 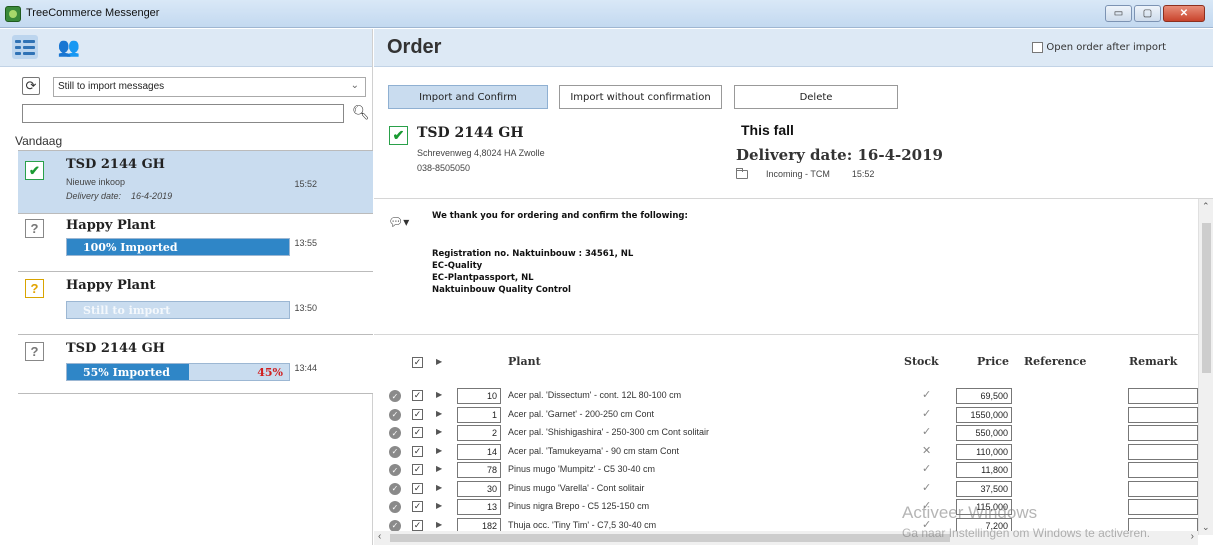 I want to click on scroll-down-icon: ⌄, so click(x=1206, y=527).